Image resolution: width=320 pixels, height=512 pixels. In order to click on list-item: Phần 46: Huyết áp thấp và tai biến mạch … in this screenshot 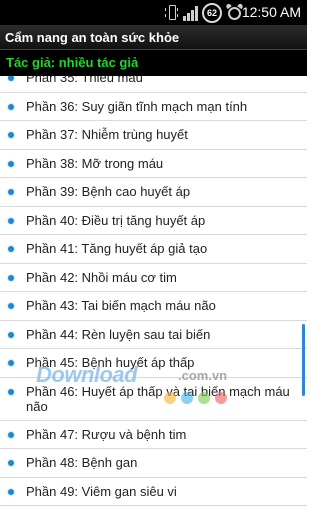, I will do `click(153, 399)`.